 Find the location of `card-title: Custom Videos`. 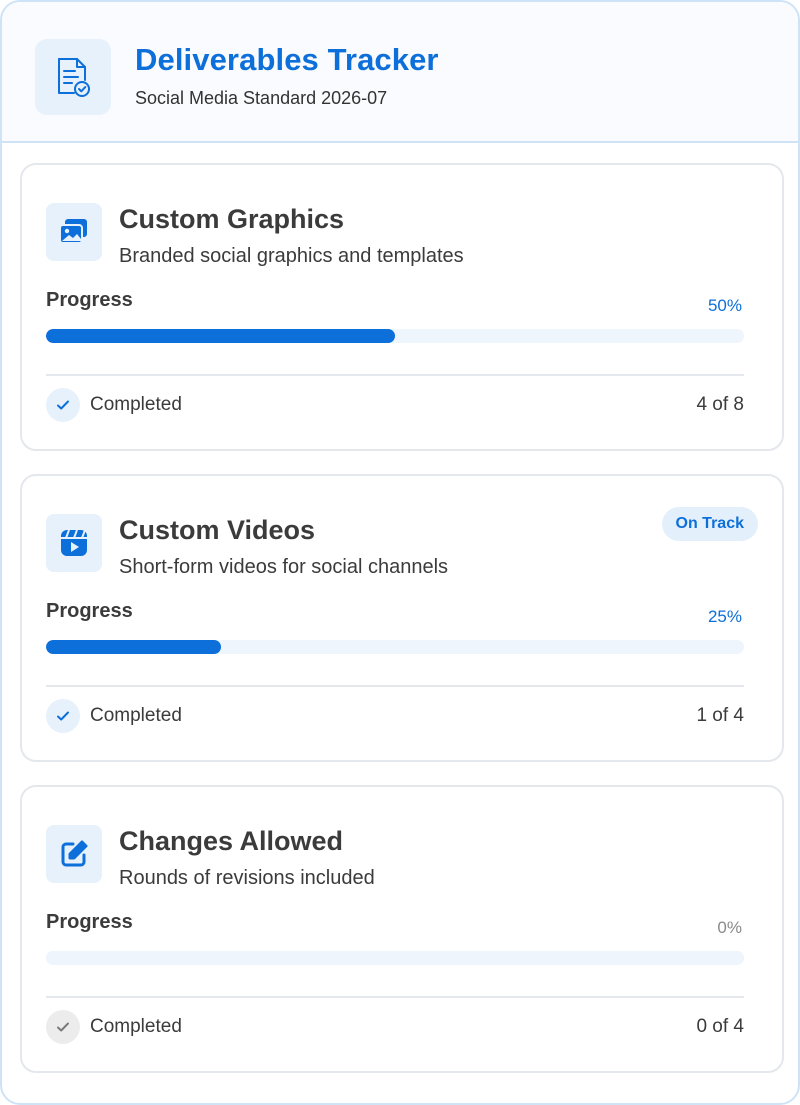

card-title: Custom Videos is located at coordinates (217, 530).